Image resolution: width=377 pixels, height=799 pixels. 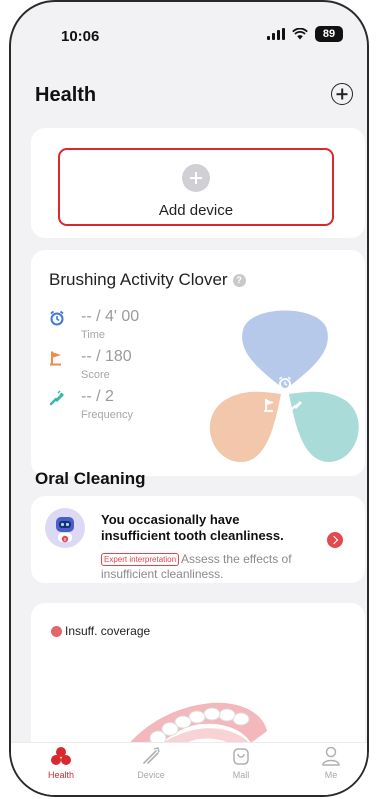 What do you see at coordinates (192, 535) in the screenshot?
I see `oral-message-line2: insufficient tooth cleanliness.` at bounding box center [192, 535].